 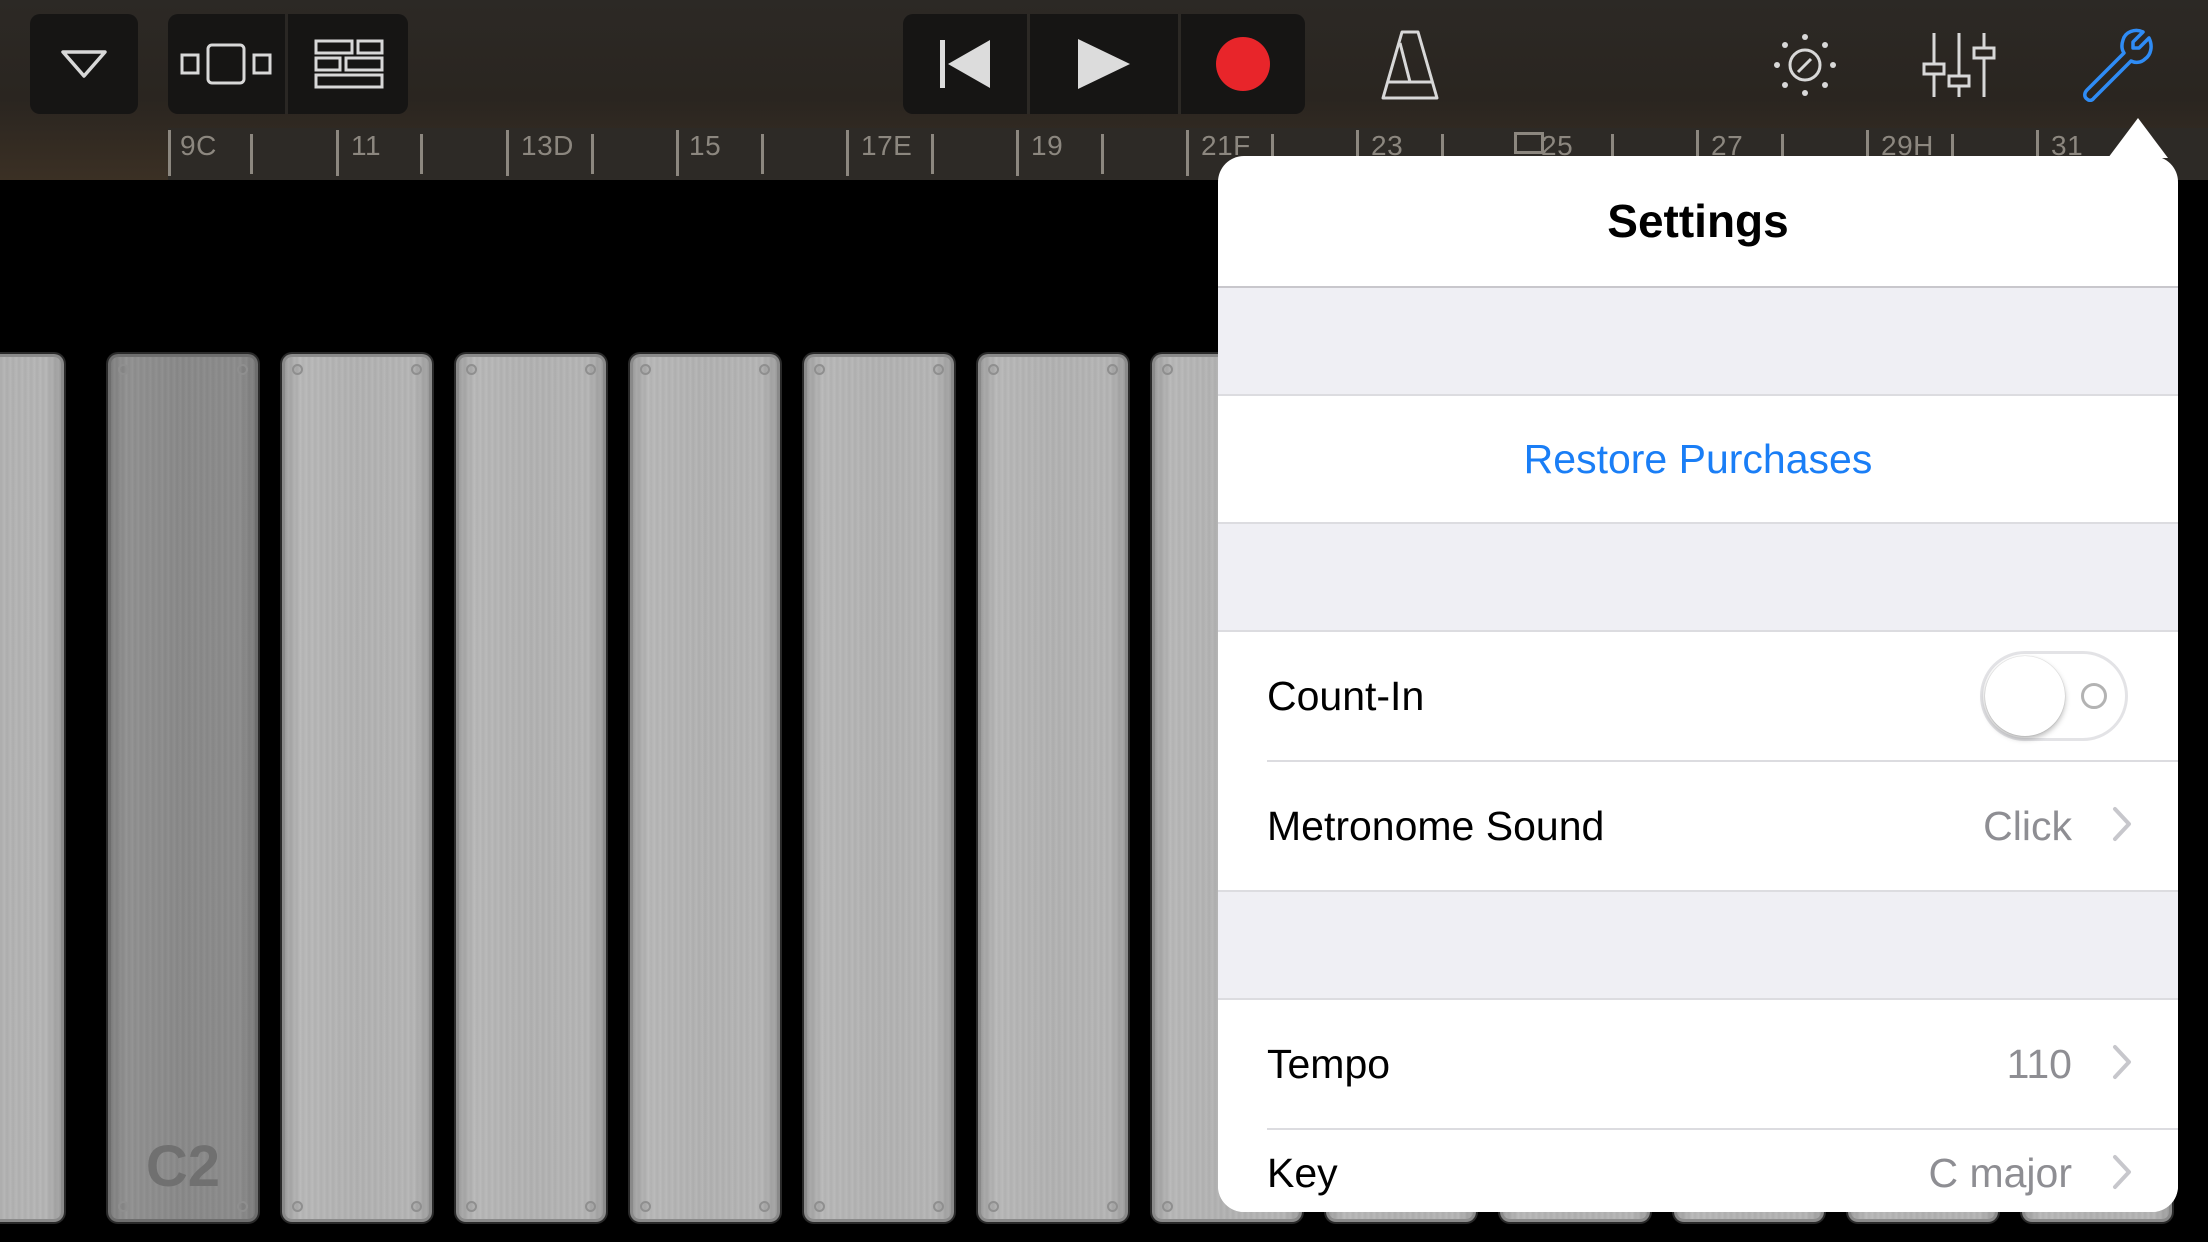 What do you see at coordinates (1529, 143) in the screenshot?
I see `playhead` at bounding box center [1529, 143].